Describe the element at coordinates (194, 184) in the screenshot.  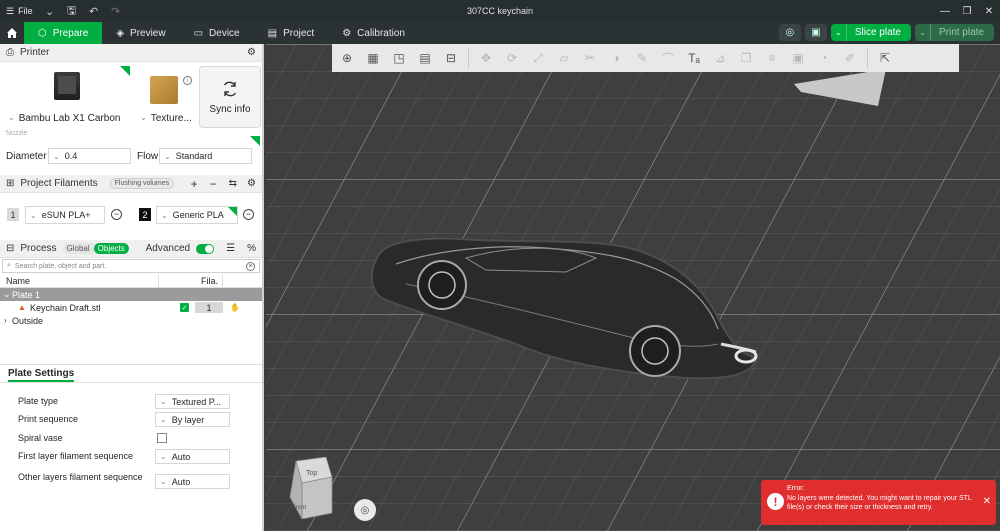
I see `add-filament-icon: +` at that location.